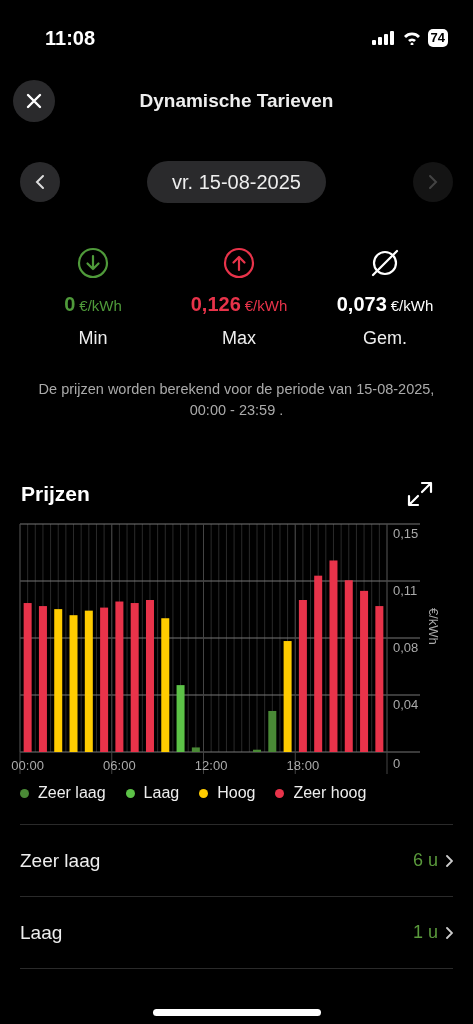  Describe the element at coordinates (420, 494) in the screenshot. I see `expand-icon` at that location.